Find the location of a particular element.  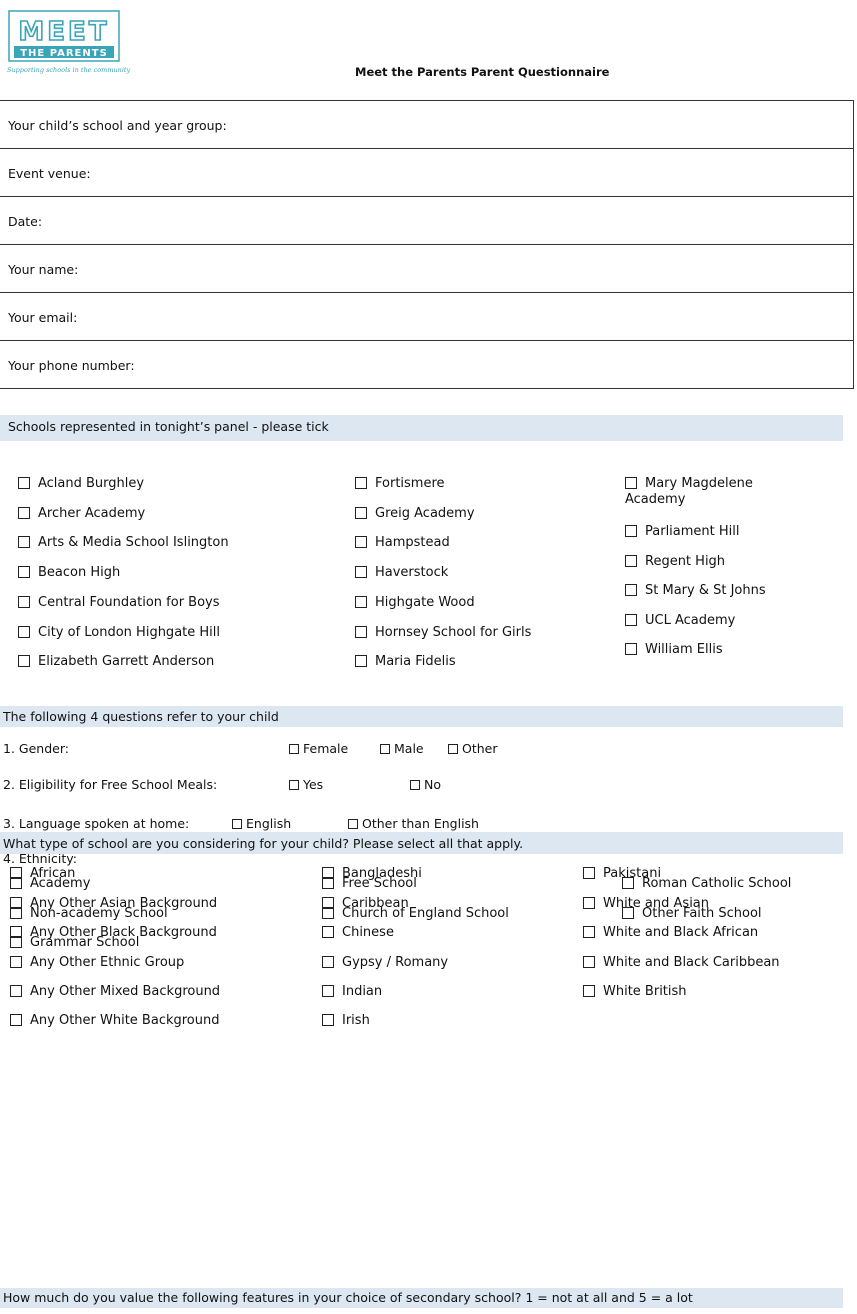

checkbox-option: UCL Academy is located at coordinates (680, 621).